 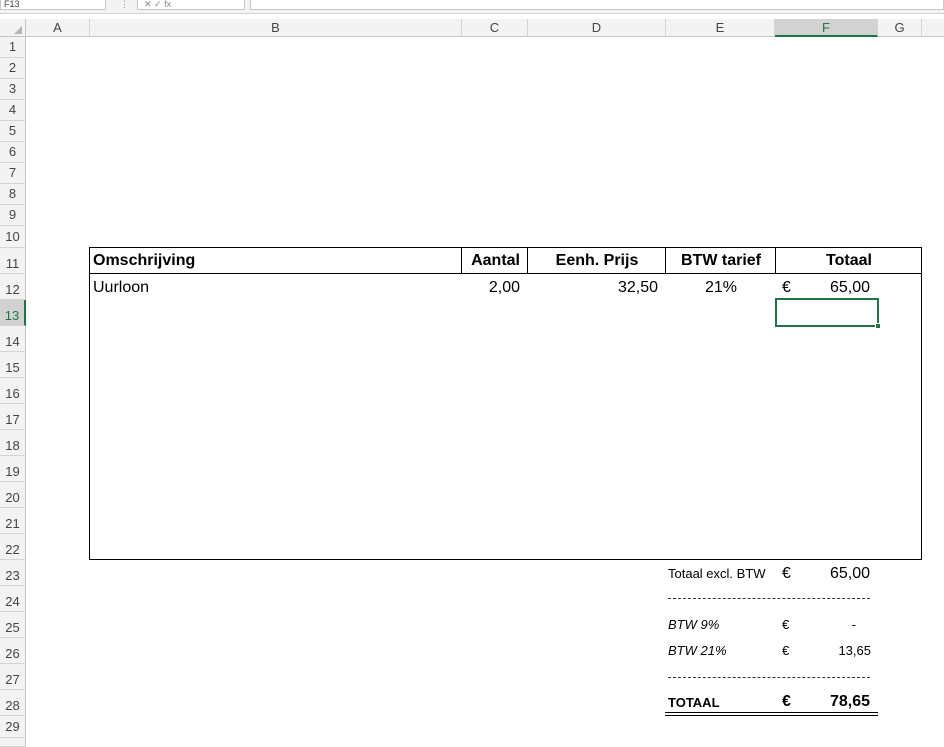 What do you see at coordinates (276, 28) in the screenshot?
I see `column-header-b: B` at bounding box center [276, 28].